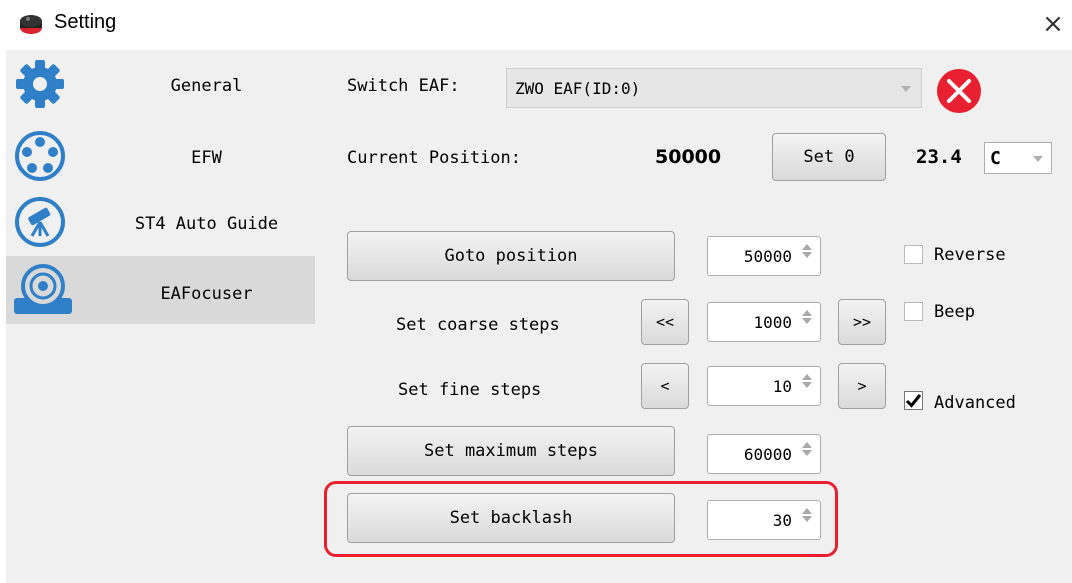 This screenshot has width=1072, height=583. I want to click on beep-label: Beep, so click(954, 312).